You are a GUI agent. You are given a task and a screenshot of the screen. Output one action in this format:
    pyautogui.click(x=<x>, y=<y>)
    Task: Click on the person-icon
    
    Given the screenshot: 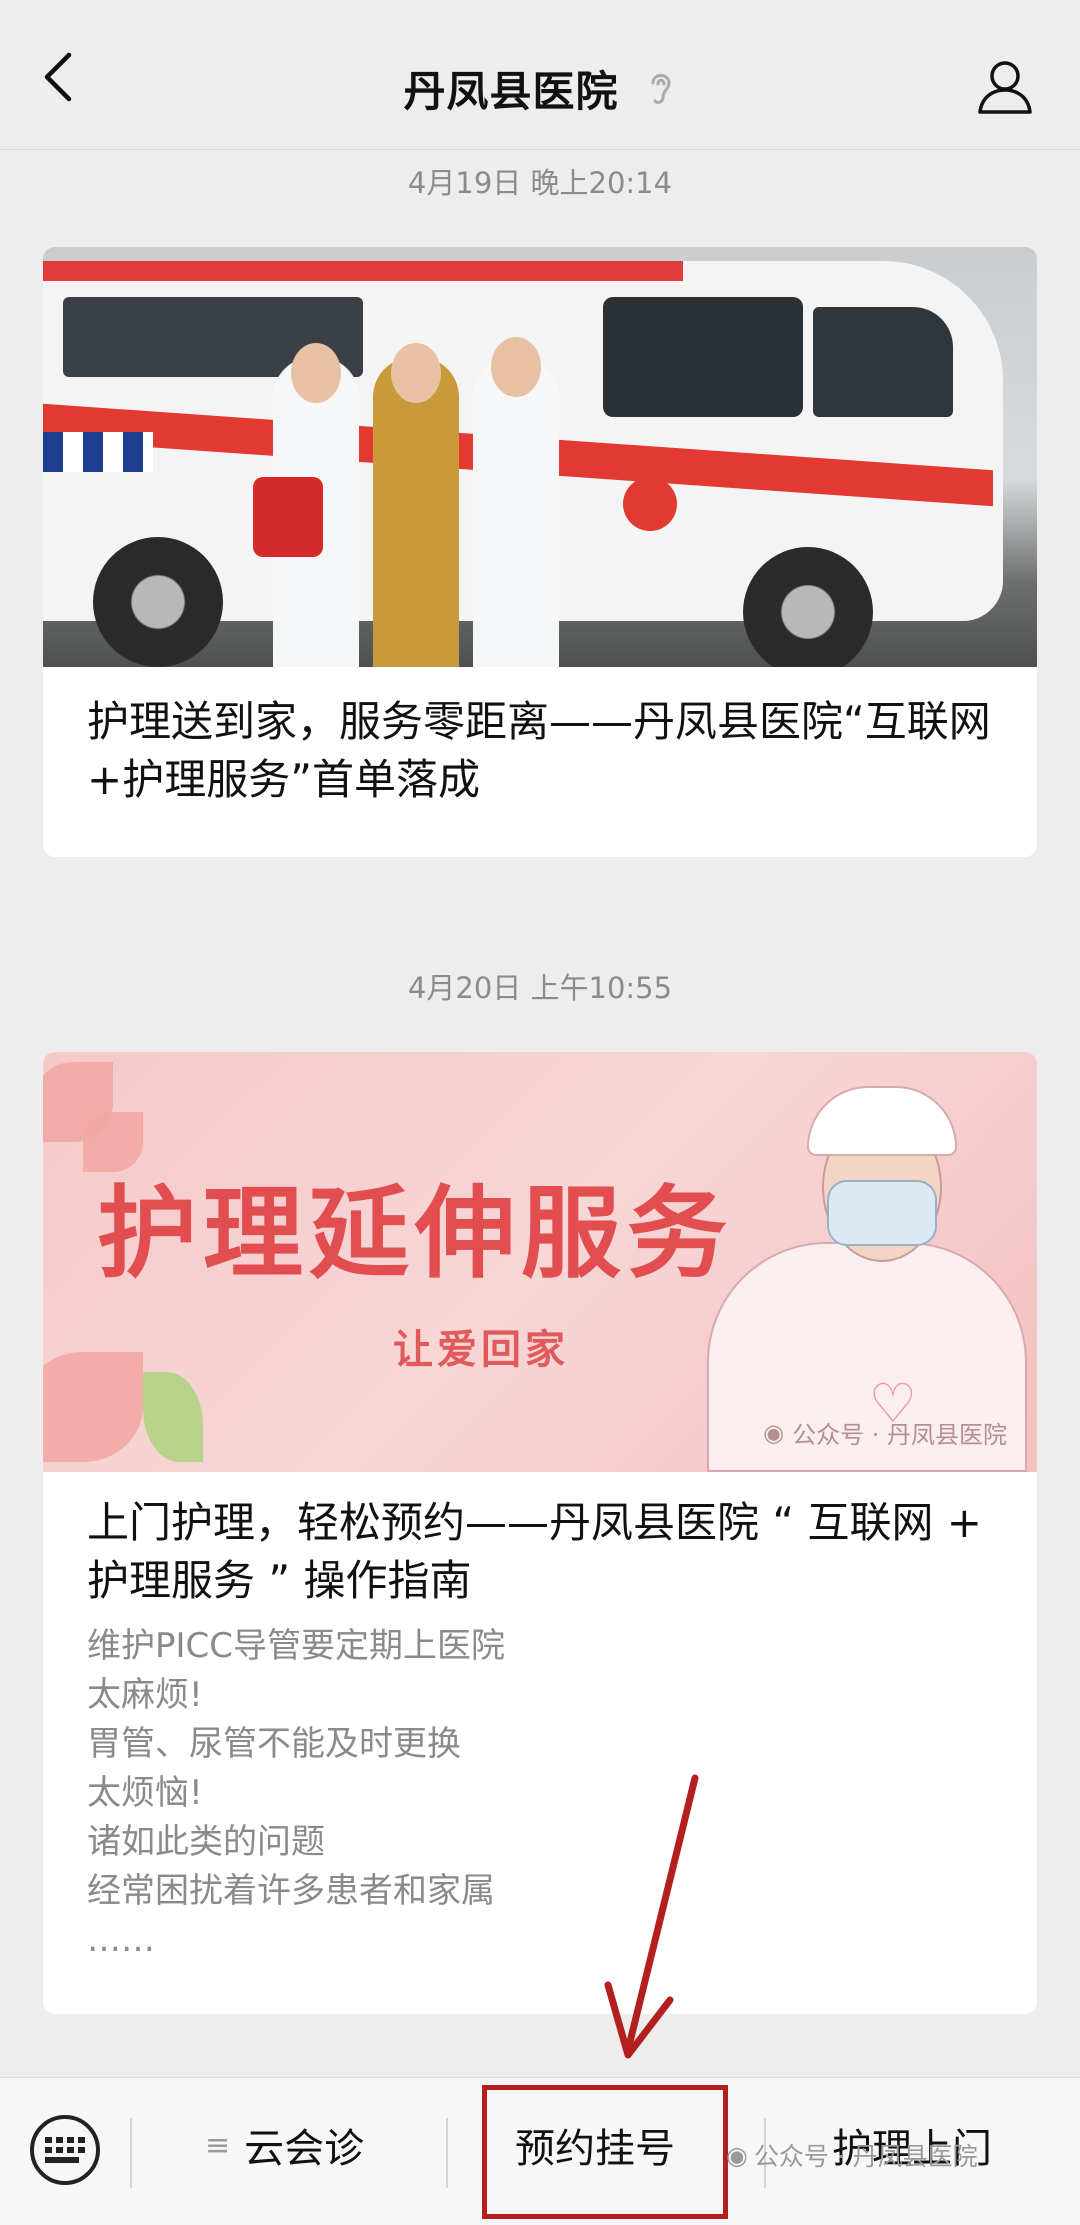 What is the action you would take?
    pyautogui.click(x=1005, y=87)
    